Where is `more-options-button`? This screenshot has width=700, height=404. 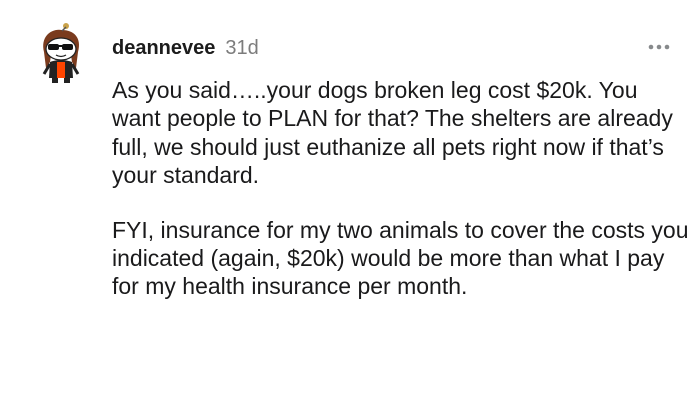
more-options-button is located at coordinates (659, 47).